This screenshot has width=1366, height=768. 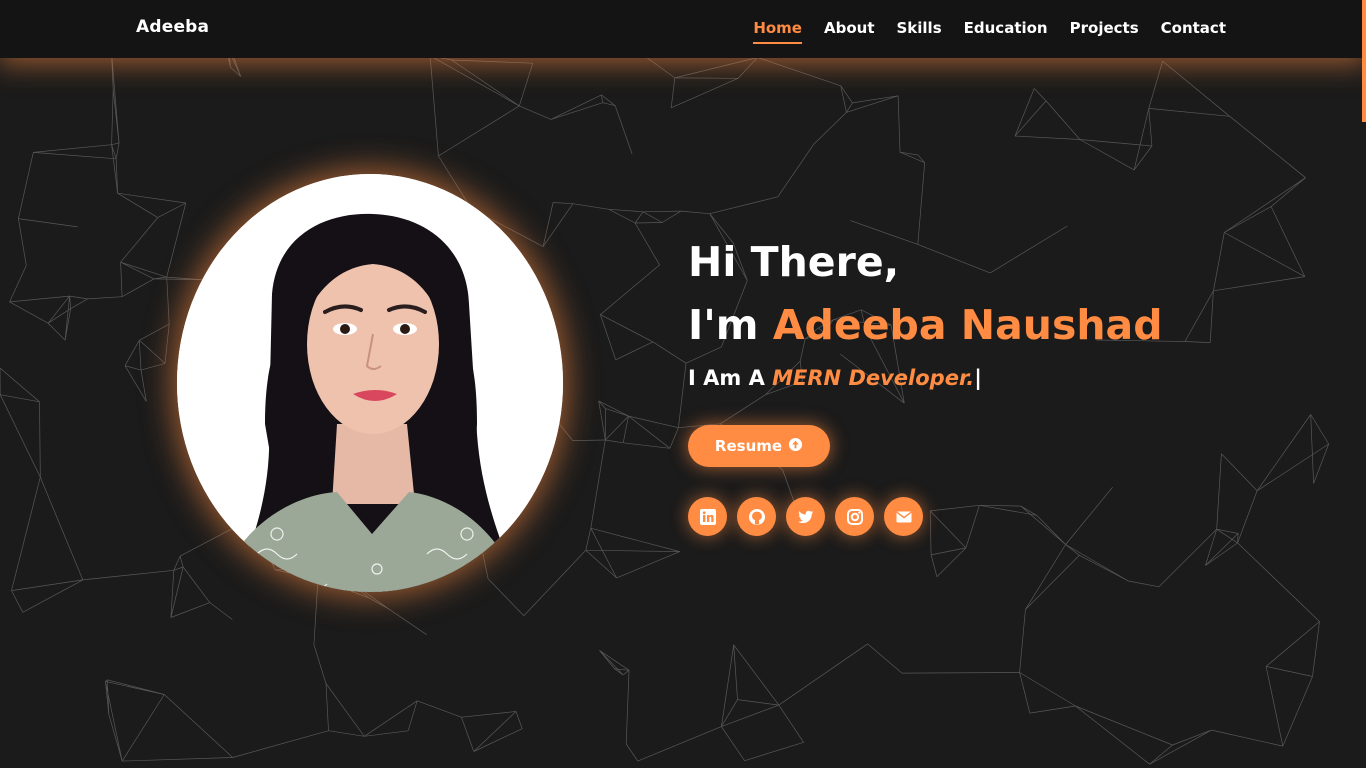 What do you see at coordinates (1006, 31) in the screenshot?
I see `nav-education: Education` at bounding box center [1006, 31].